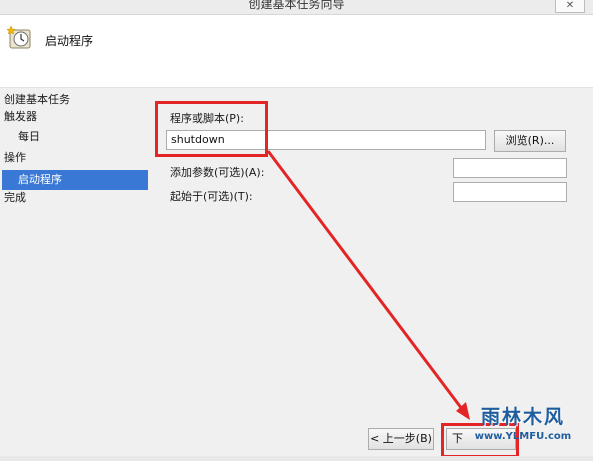 The width and height of the screenshot is (593, 461). Describe the element at coordinates (296, 458) in the screenshot. I see `window-bottom-edge` at that location.